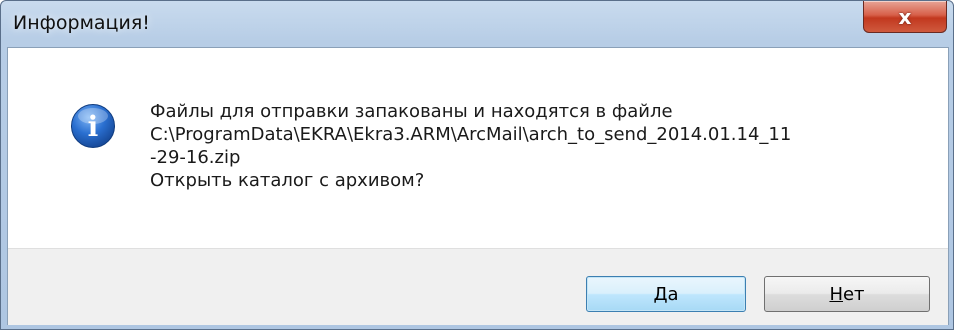  I want to click on yes-button-label: Да, so click(666, 294).